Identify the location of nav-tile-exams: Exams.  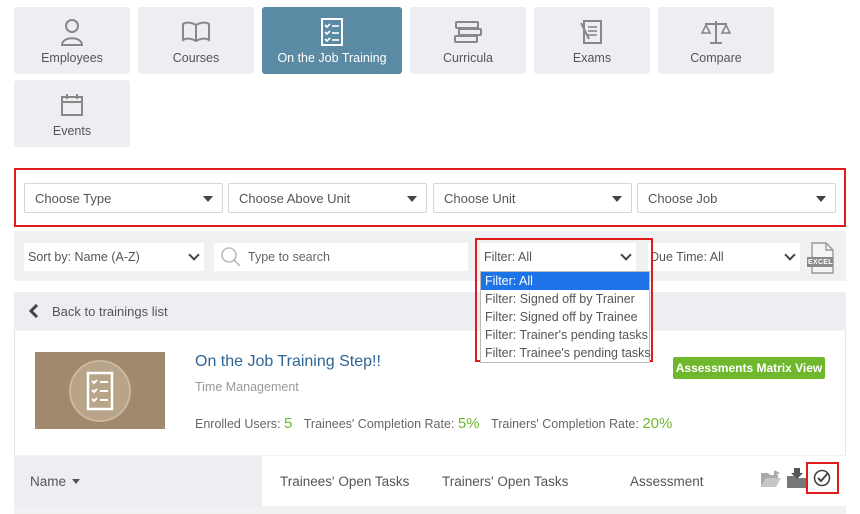
(592, 40).